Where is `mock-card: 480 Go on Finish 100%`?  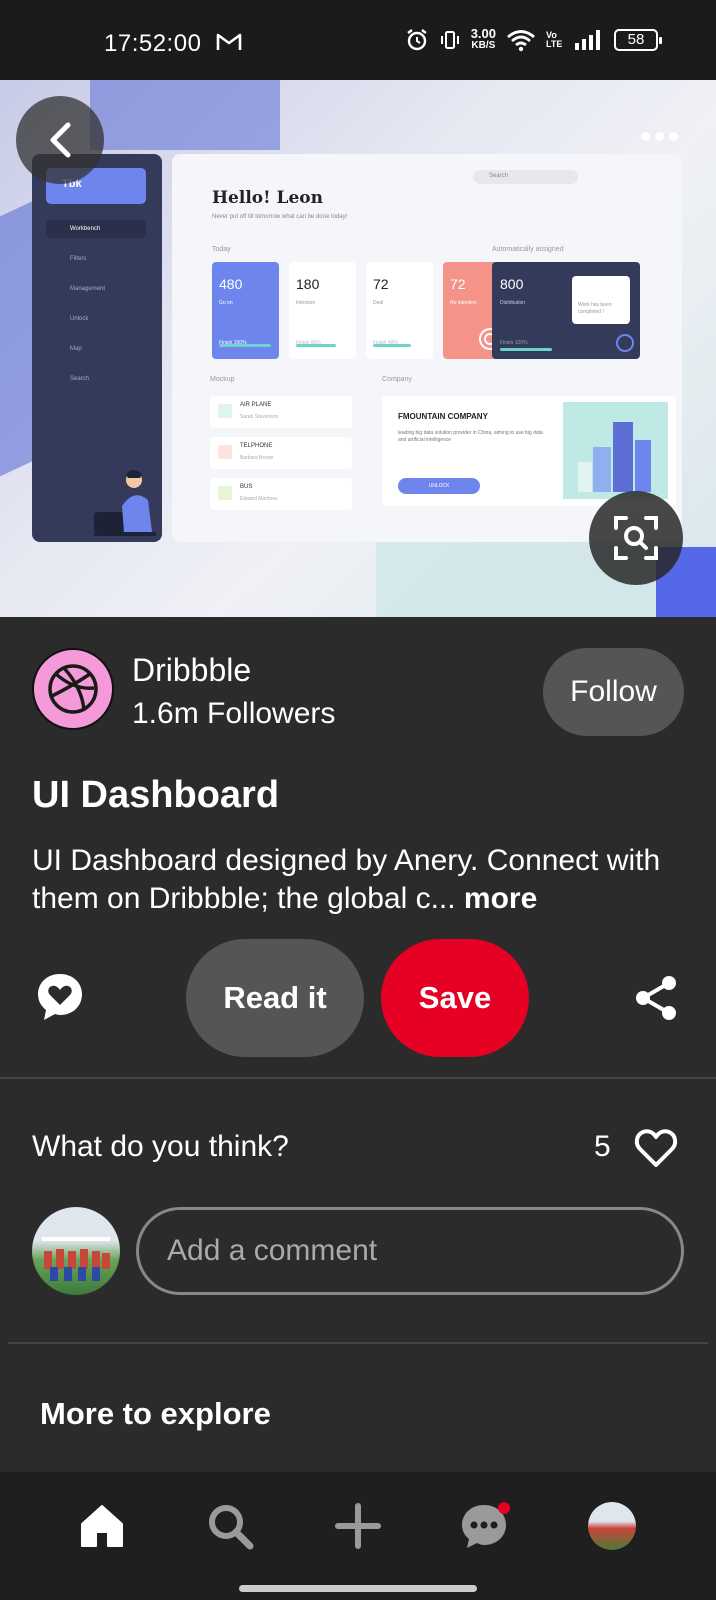 mock-card: 480 Go on Finish 100% is located at coordinates (245, 310).